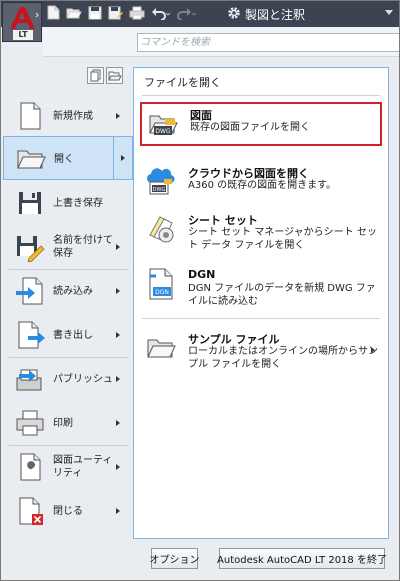 The height and width of the screenshot is (581, 400). Describe the element at coordinates (262, 185) in the screenshot. I see `entry-desc: A360 の既存の図面を開きます。` at that location.